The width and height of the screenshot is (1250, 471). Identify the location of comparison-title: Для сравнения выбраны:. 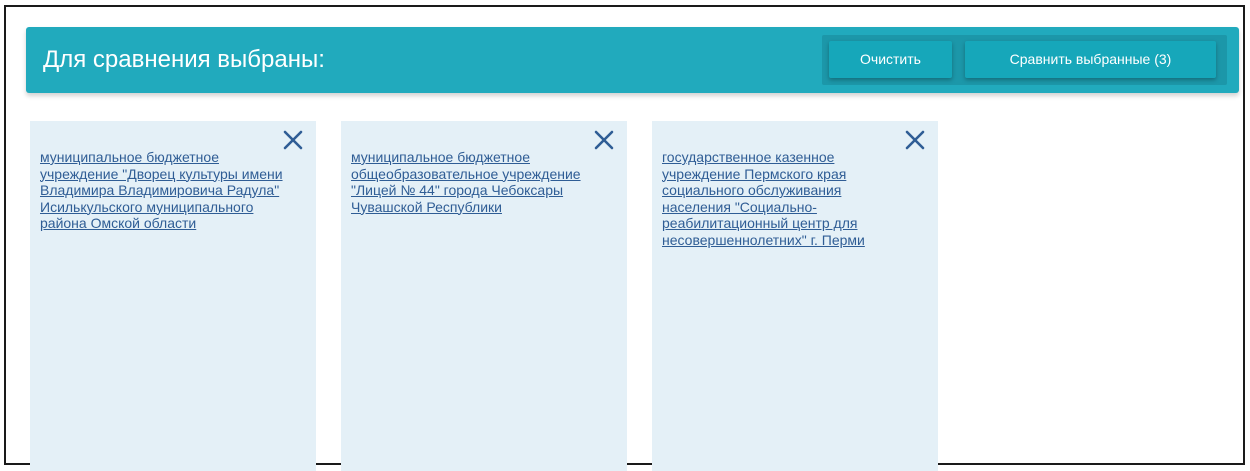
(184, 59).